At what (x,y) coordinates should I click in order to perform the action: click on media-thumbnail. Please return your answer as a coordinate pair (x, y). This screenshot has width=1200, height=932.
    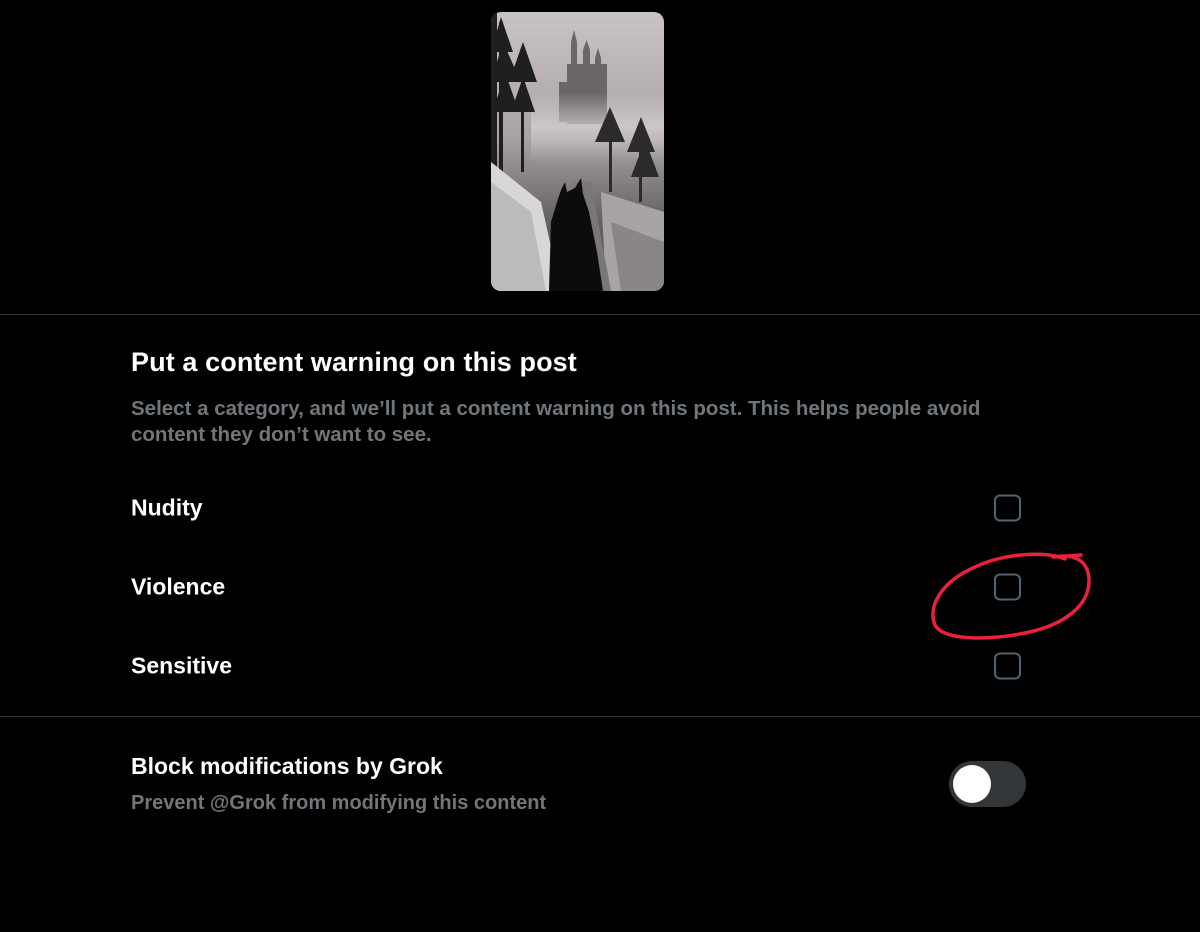
    Looking at the image, I should click on (577, 151).